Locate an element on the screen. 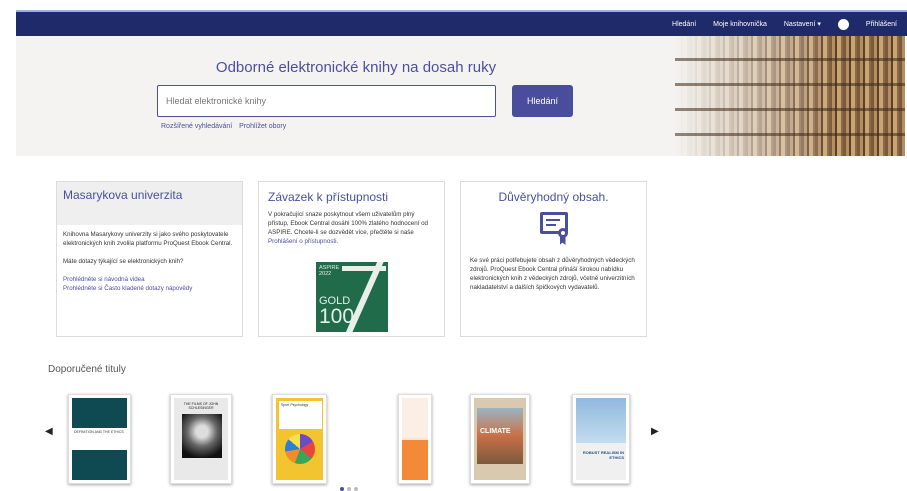 This screenshot has width=907, height=491. tutorial-videos-link: Prohlédněte si návodná videa is located at coordinates (149, 279).